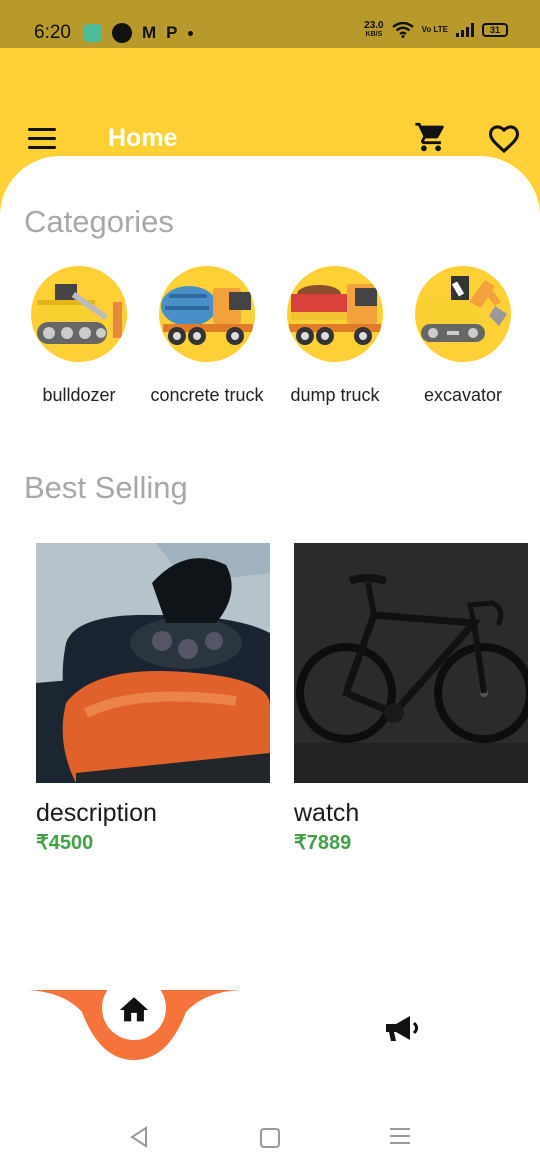  What do you see at coordinates (323, 843) in the screenshot?
I see `product-price: ₹7889` at bounding box center [323, 843].